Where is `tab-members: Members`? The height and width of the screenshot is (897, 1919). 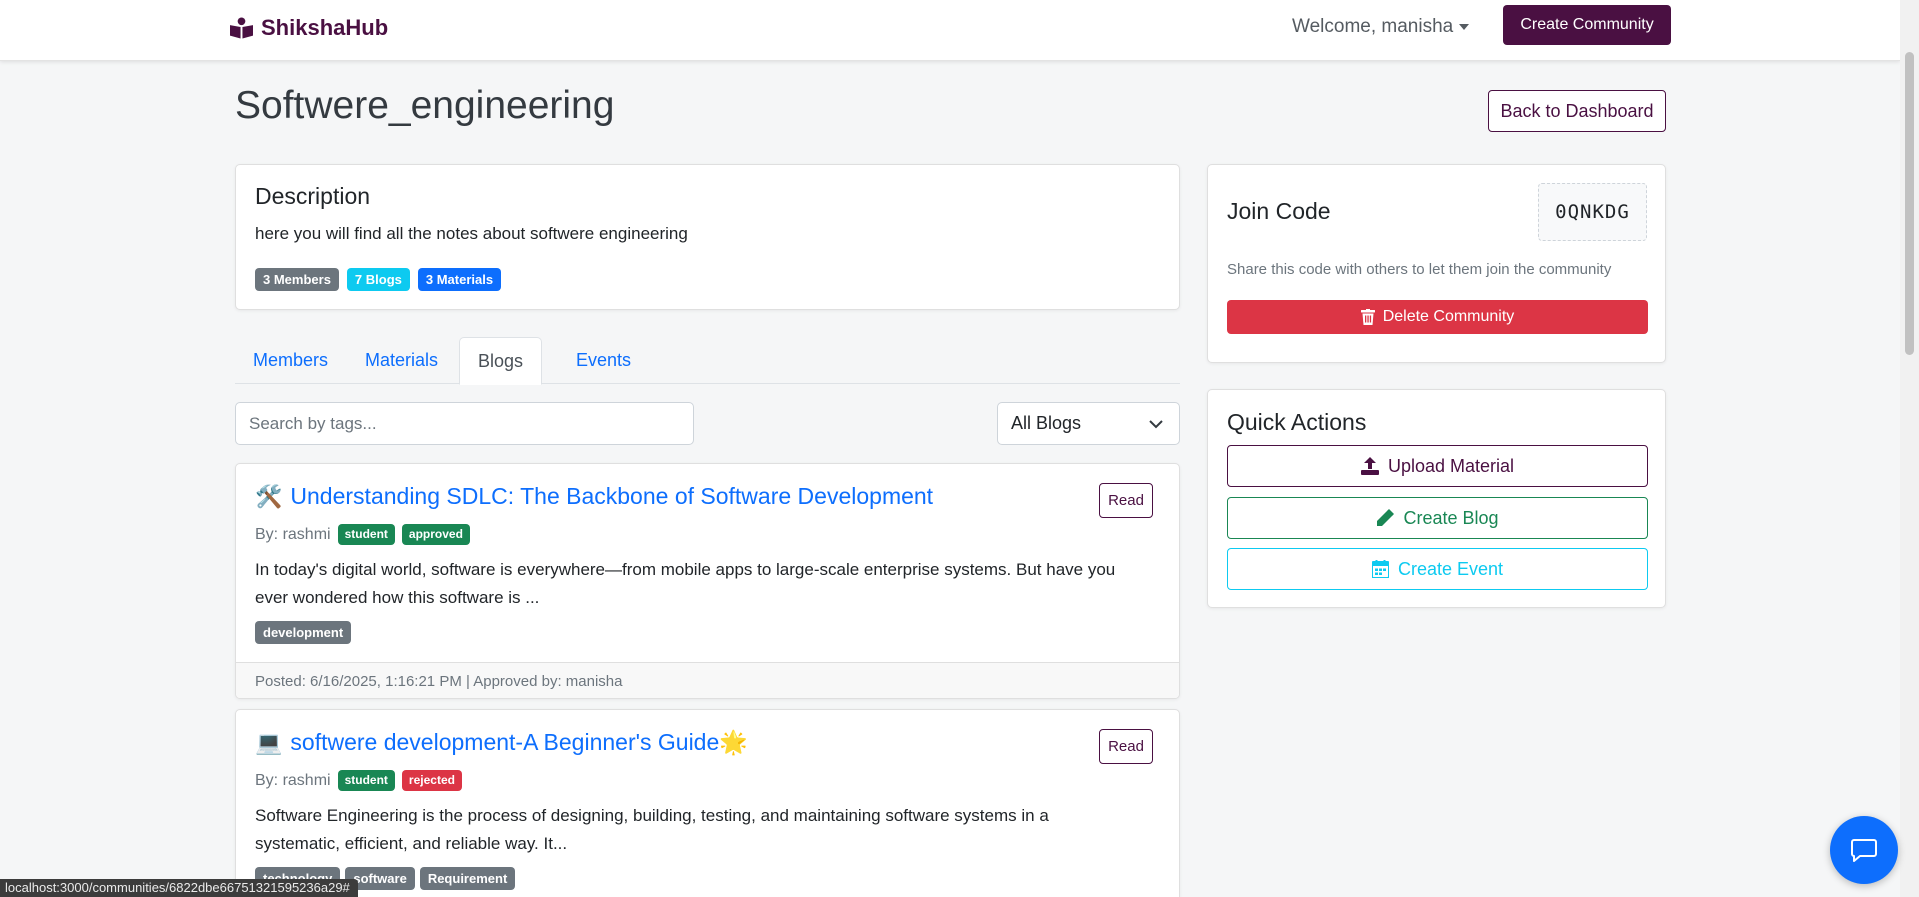
tab-members: Members is located at coordinates (290, 360).